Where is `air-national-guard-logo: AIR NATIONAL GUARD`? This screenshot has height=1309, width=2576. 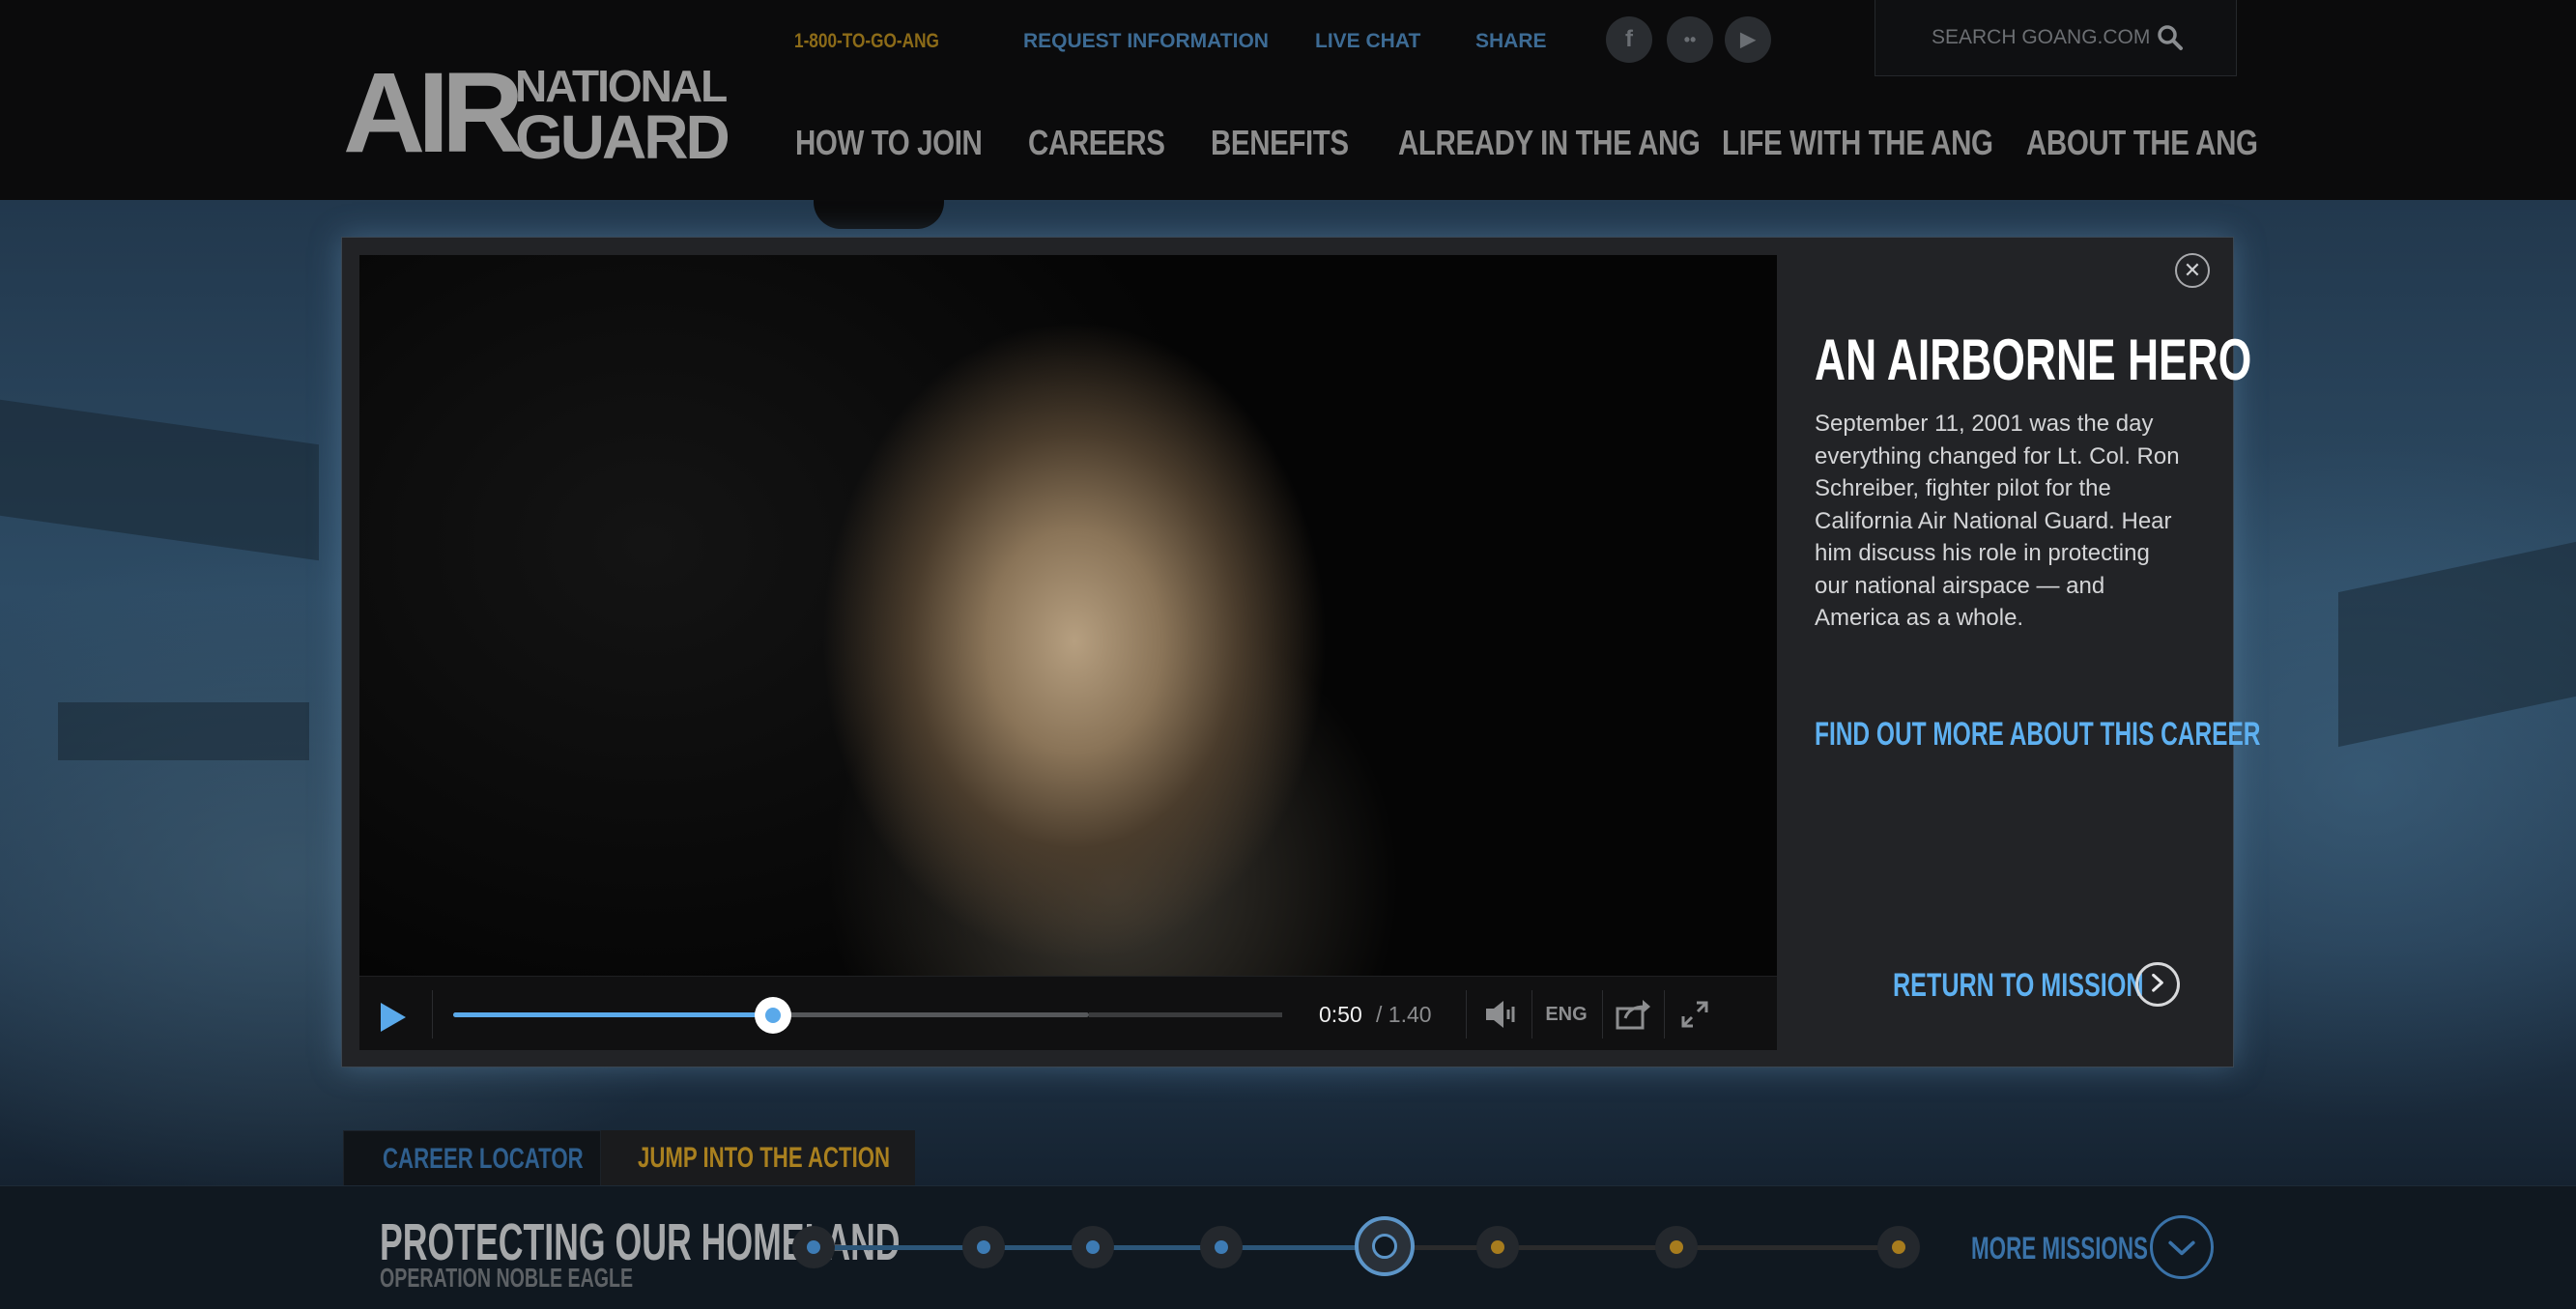 air-national-guard-logo: AIR NATIONAL GUARD is located at coordinates (537, 113).